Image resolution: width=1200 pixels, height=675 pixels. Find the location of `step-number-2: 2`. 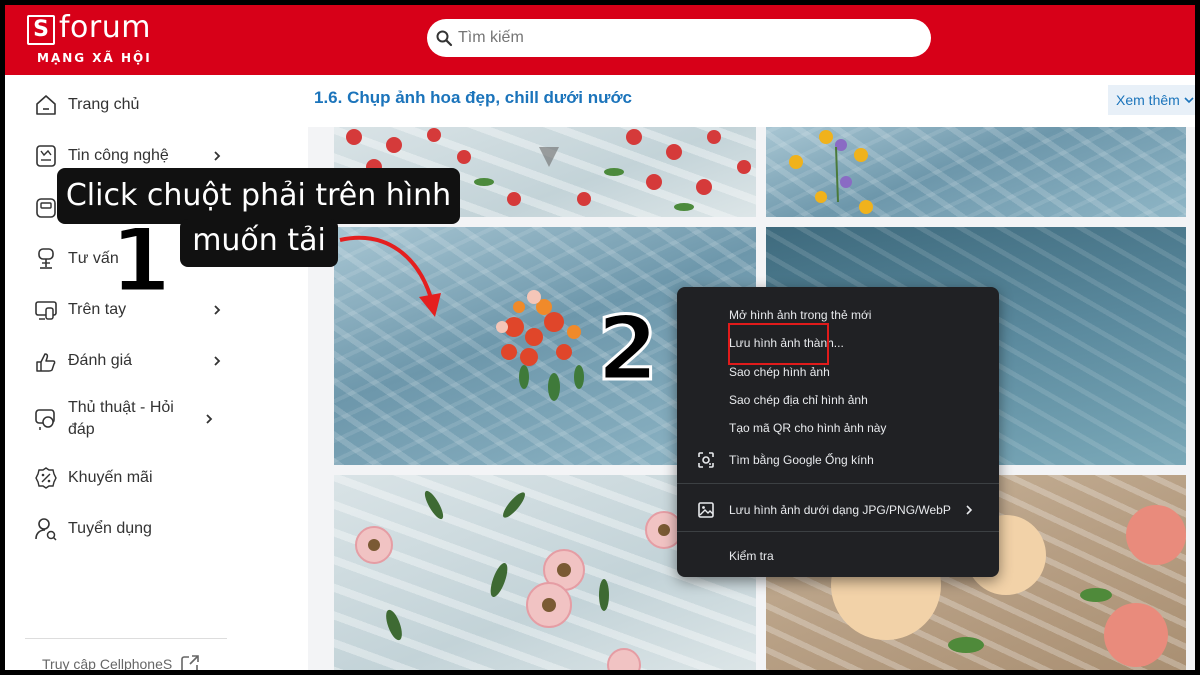

step-number-2: 2 is located at coordinates (627, 348).